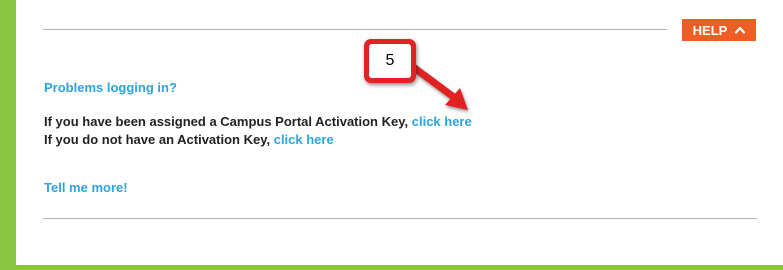 This screenshot has height=270, width=783. What do you see at coordinates (400, 218) in the screenshot?
I see `bottom-divider` at bounding box center [400, 218].